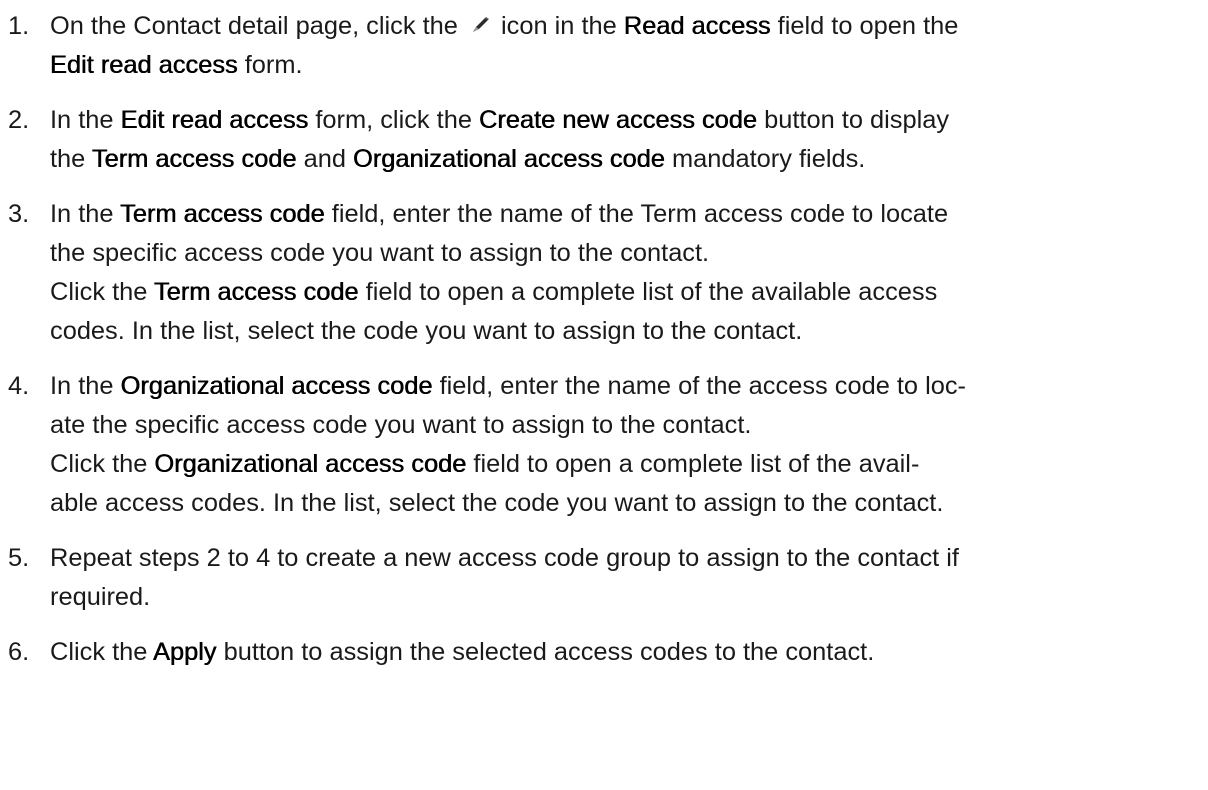 The image size is (1208, 790). What do you see at coordinates (853, 120) in the screenshot?
I see `text: button to display` at bounding box center [853, 120].